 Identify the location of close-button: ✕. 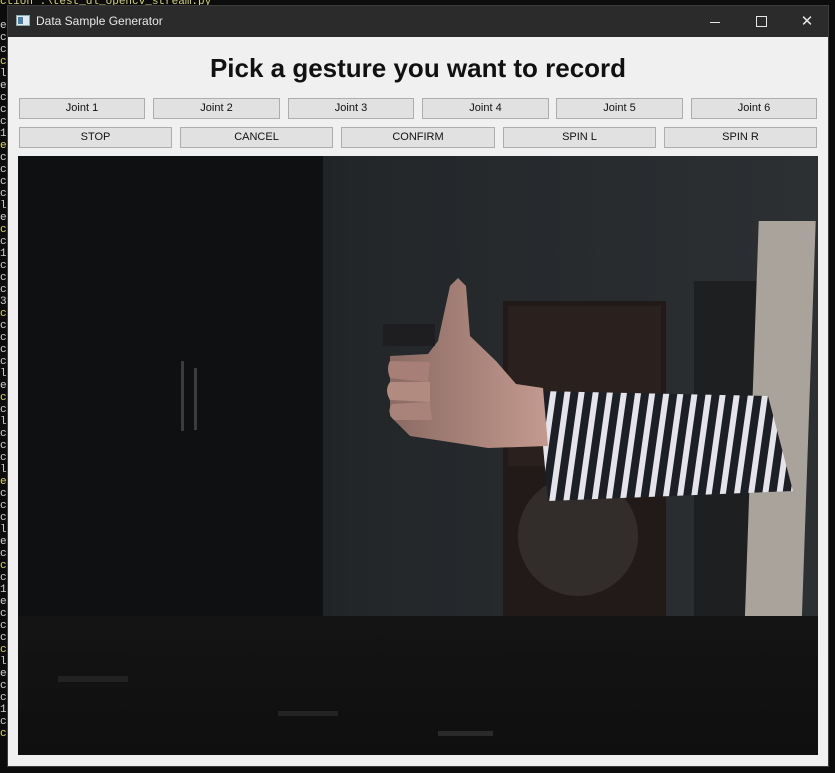
(807, 21).